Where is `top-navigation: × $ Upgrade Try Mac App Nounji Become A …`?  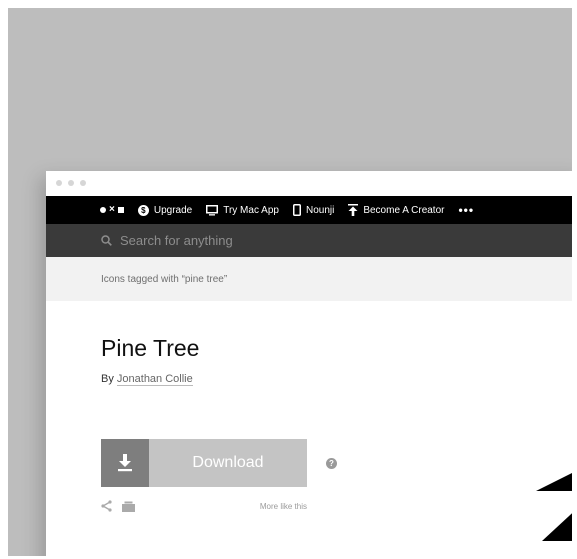
top-navigation: × $ Upgrade Try Mac App Nounji Become A … is located at coordinates (309, 210).